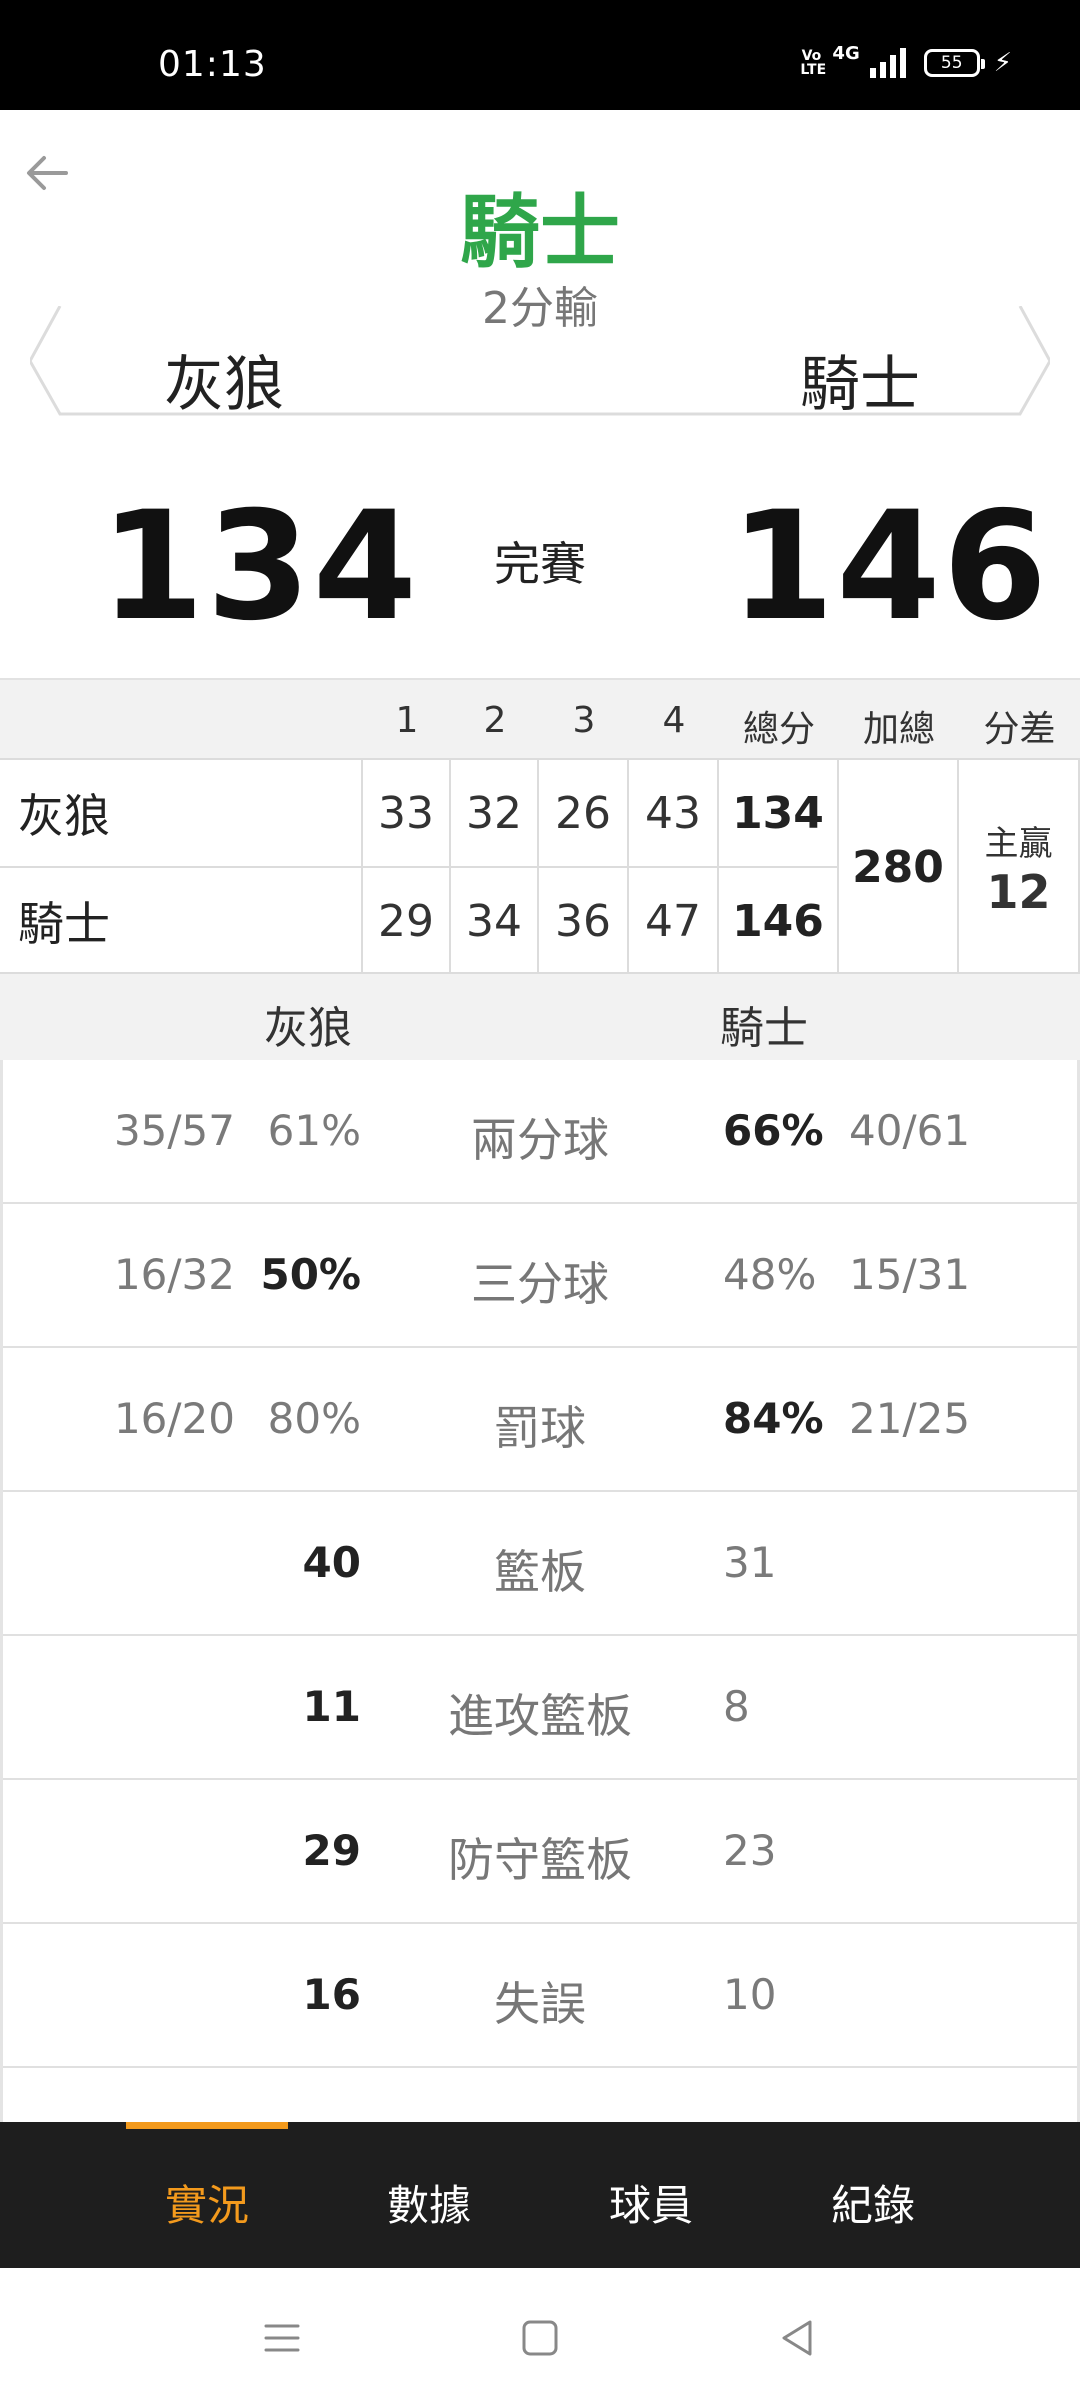  I want to click on home-made-attempted: 21/25, so click(910, 1418).